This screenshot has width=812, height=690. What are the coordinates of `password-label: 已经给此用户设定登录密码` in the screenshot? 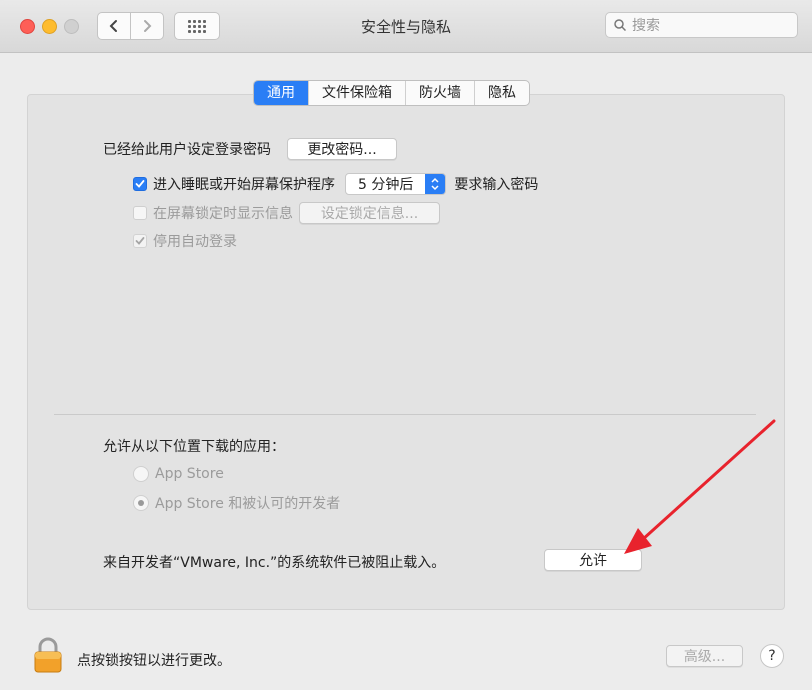 It's located at (187, 150).